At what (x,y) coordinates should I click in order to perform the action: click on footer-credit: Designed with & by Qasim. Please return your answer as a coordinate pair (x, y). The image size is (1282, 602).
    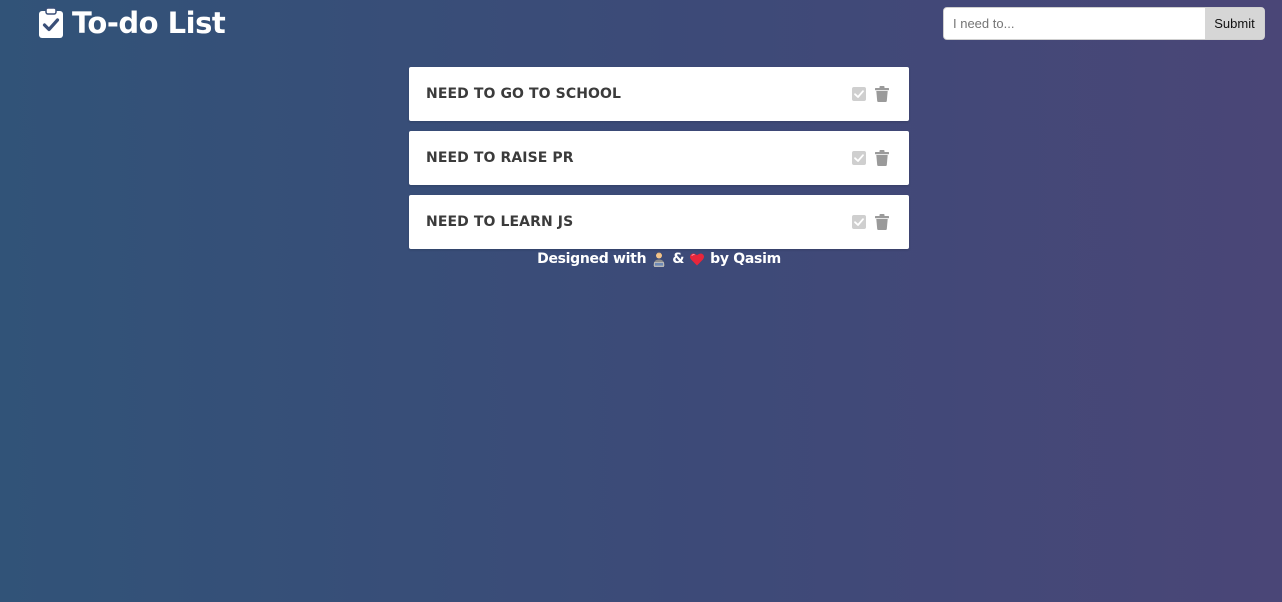
    Looking at the image, I should click on (659, 259).